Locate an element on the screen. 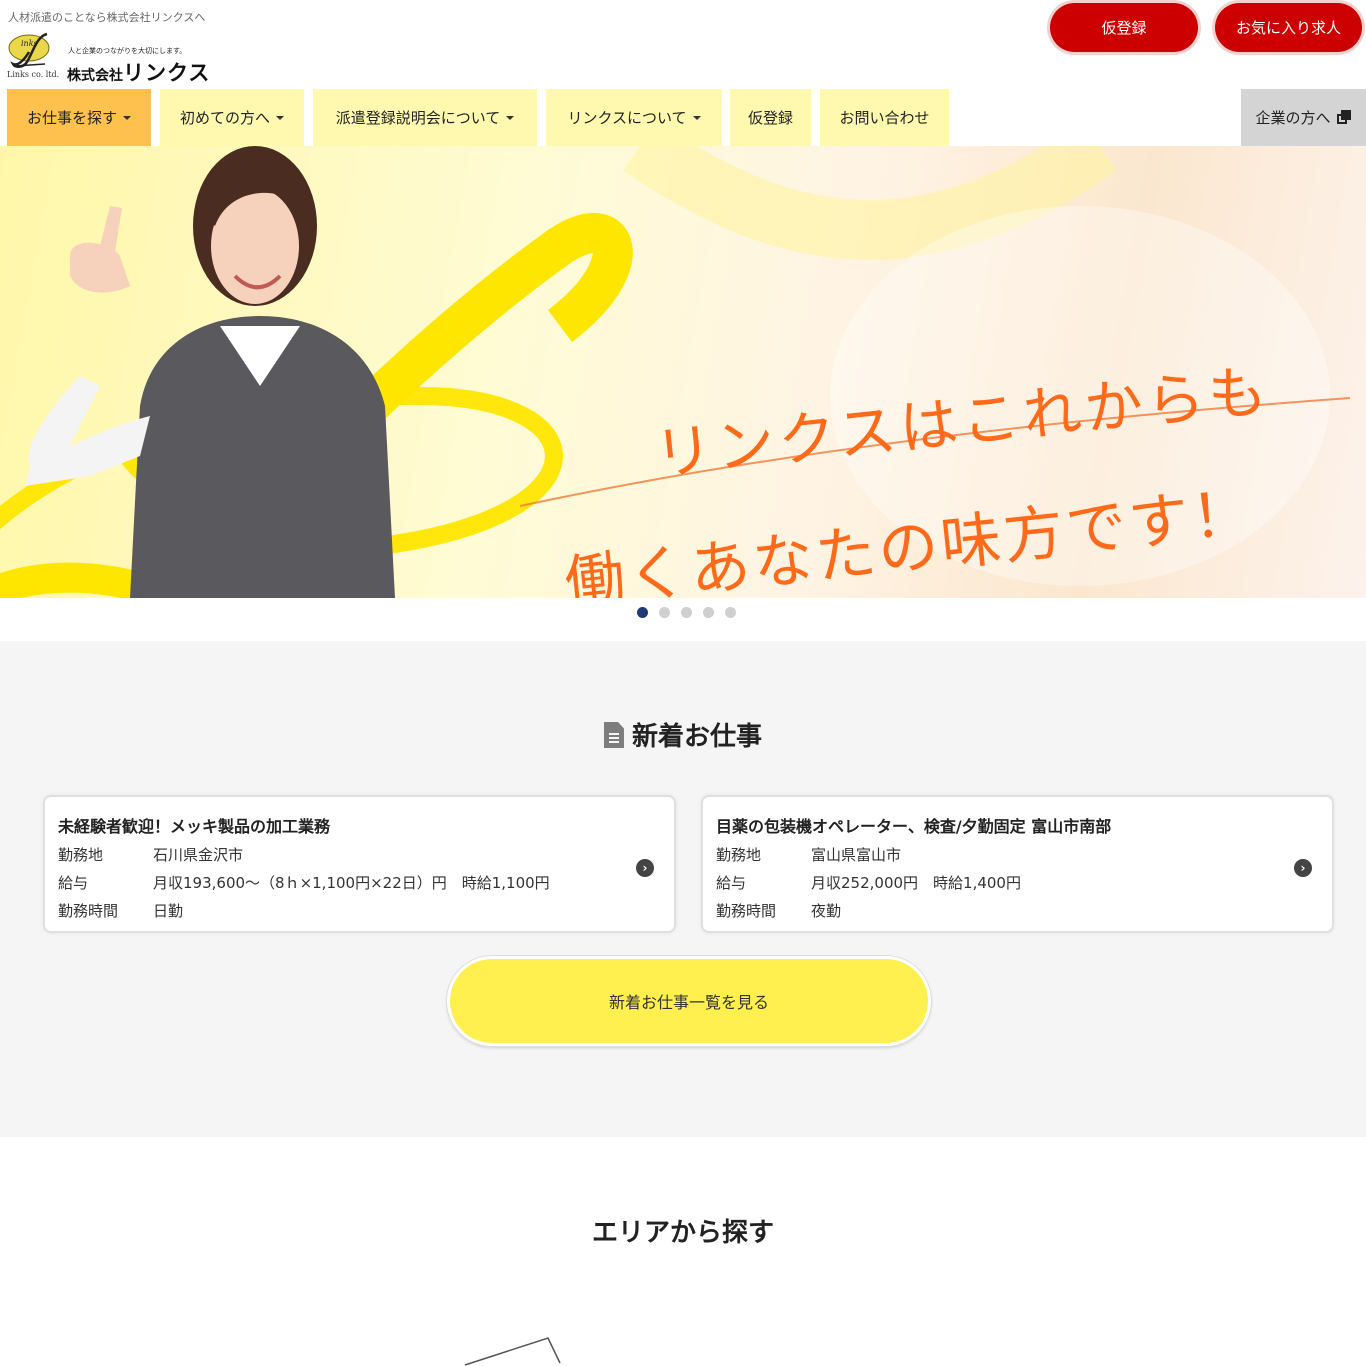 This screenshot has height=1366, width=1366. nav-label: 仮登録 is located at coordinates (770, 118).